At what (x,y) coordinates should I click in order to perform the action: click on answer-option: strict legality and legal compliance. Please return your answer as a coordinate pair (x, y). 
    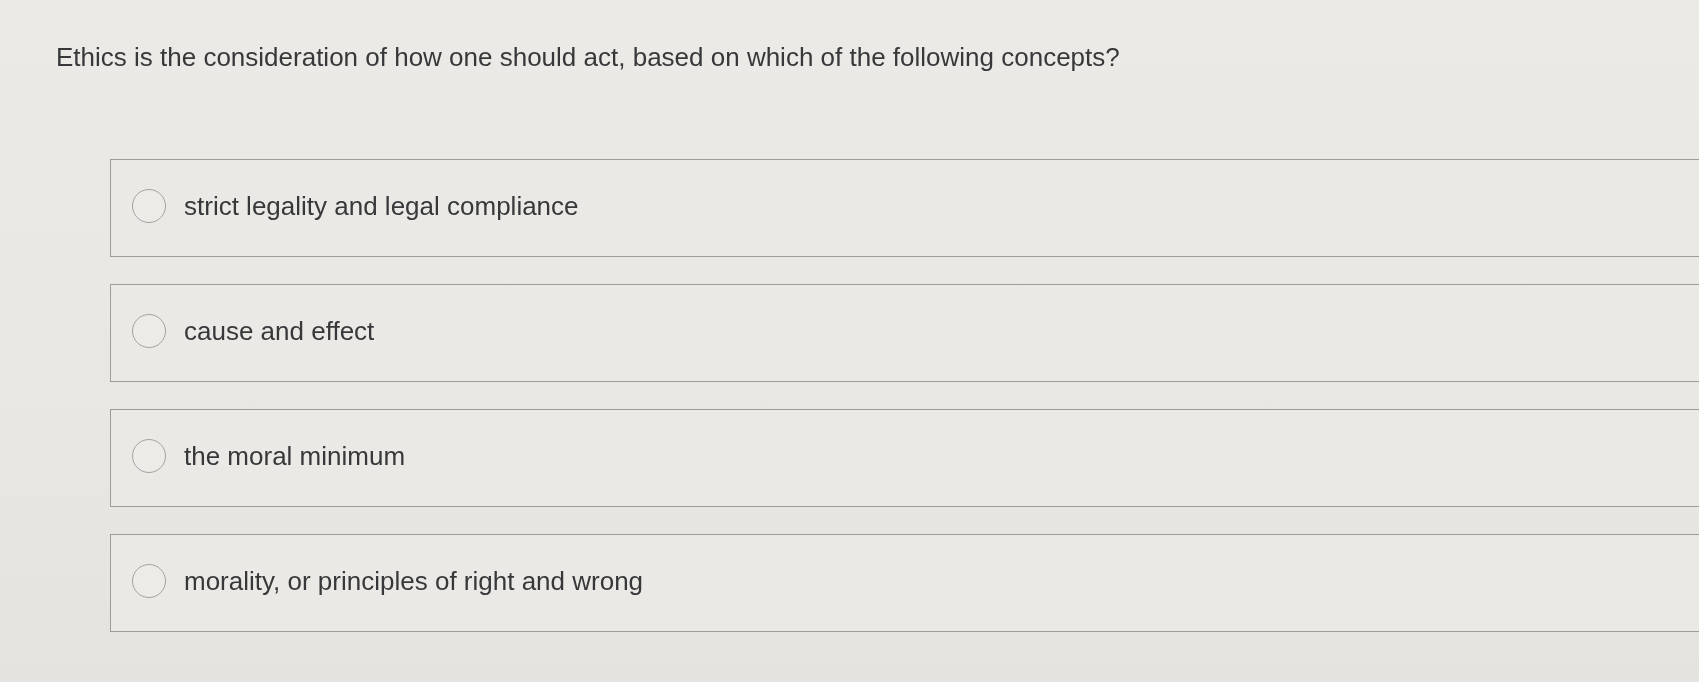
    Looking at the image, I should click on (904, 208).